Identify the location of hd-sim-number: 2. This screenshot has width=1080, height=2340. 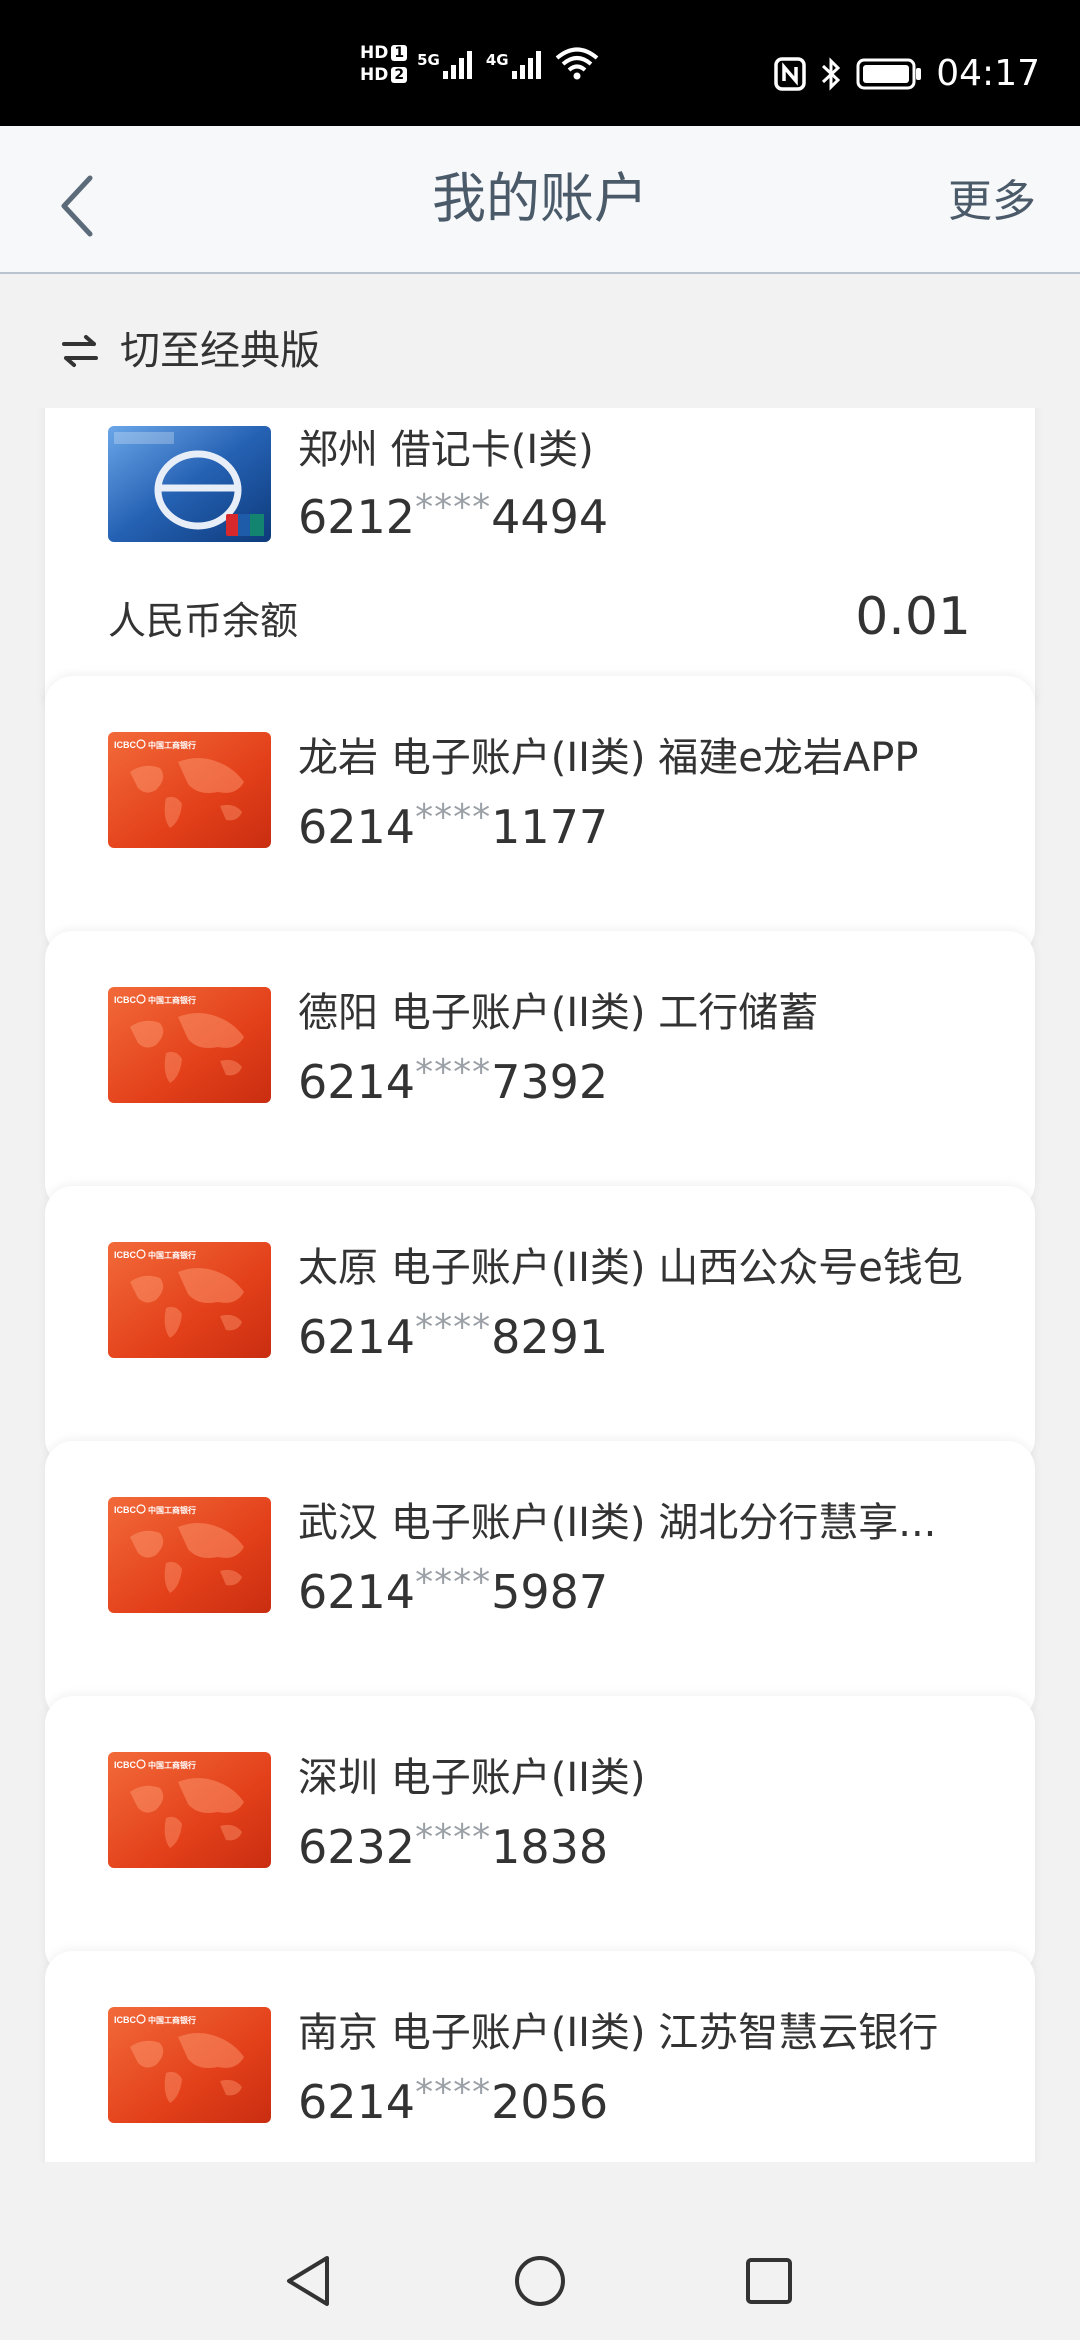
(399, 75).